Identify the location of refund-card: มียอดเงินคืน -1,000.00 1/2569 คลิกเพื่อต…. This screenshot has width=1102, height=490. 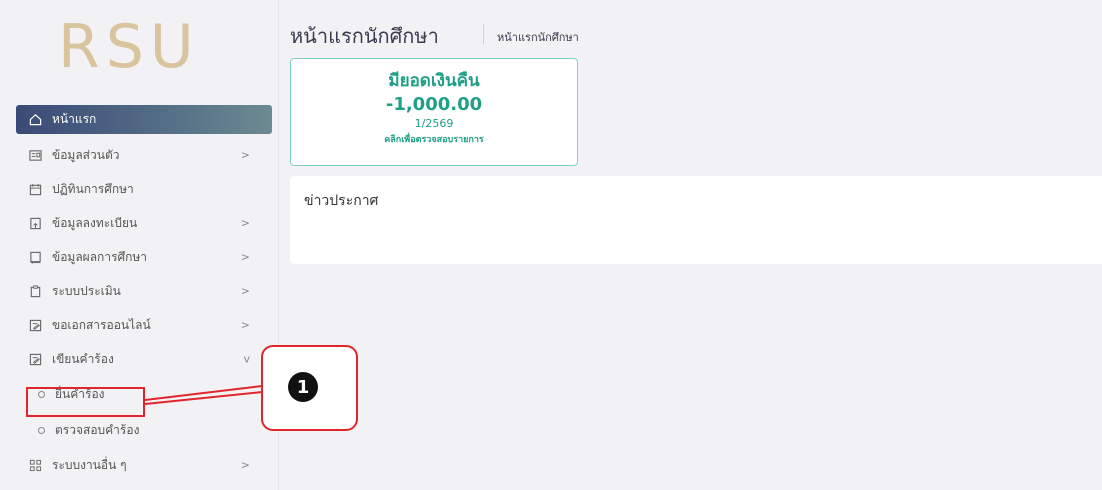
(434, 112).